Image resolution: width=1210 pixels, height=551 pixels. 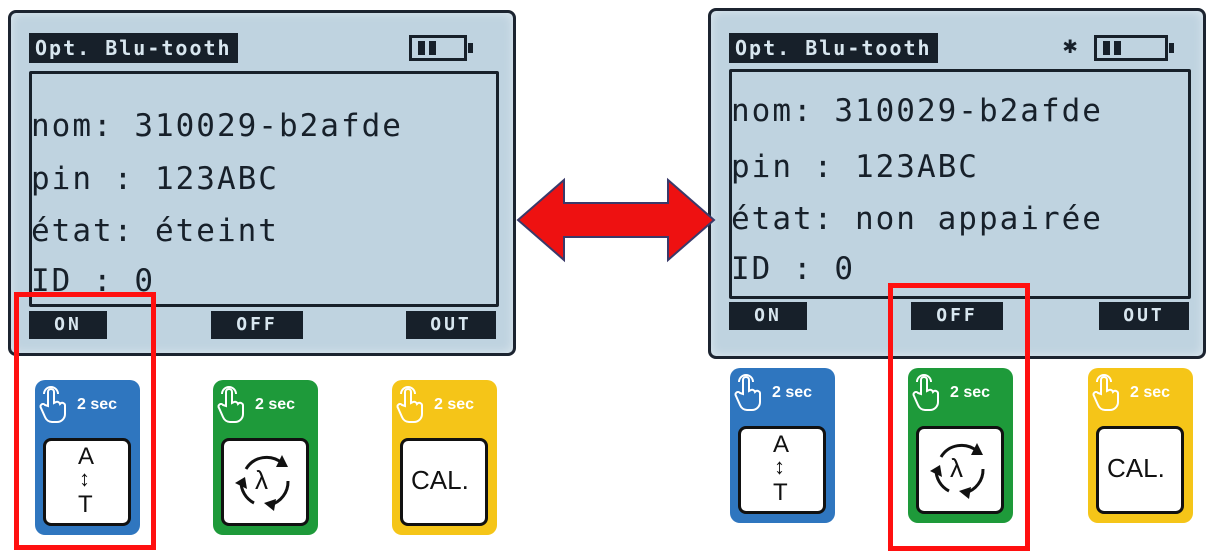 What do you see at coordinates (917, 219) in the screenshot?
I see `state-line: état: non appairée` at bounding box center [917, 219].